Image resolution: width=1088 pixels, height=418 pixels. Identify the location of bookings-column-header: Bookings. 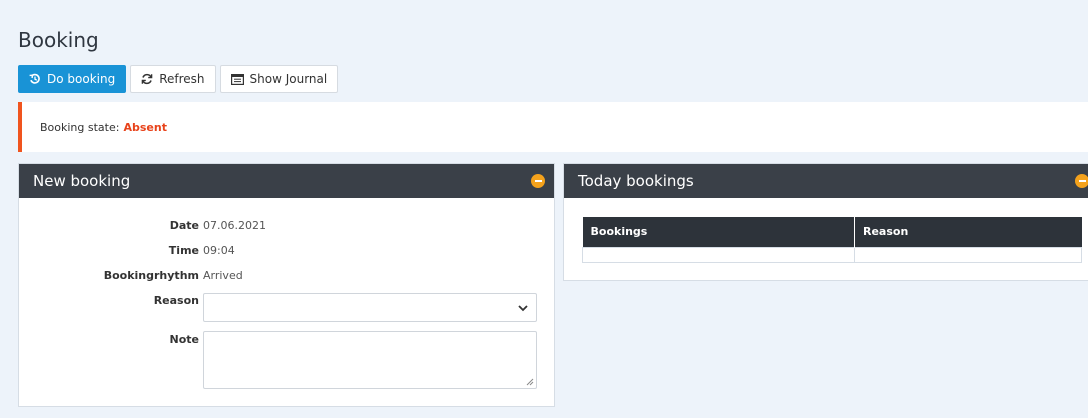
(718, 232).